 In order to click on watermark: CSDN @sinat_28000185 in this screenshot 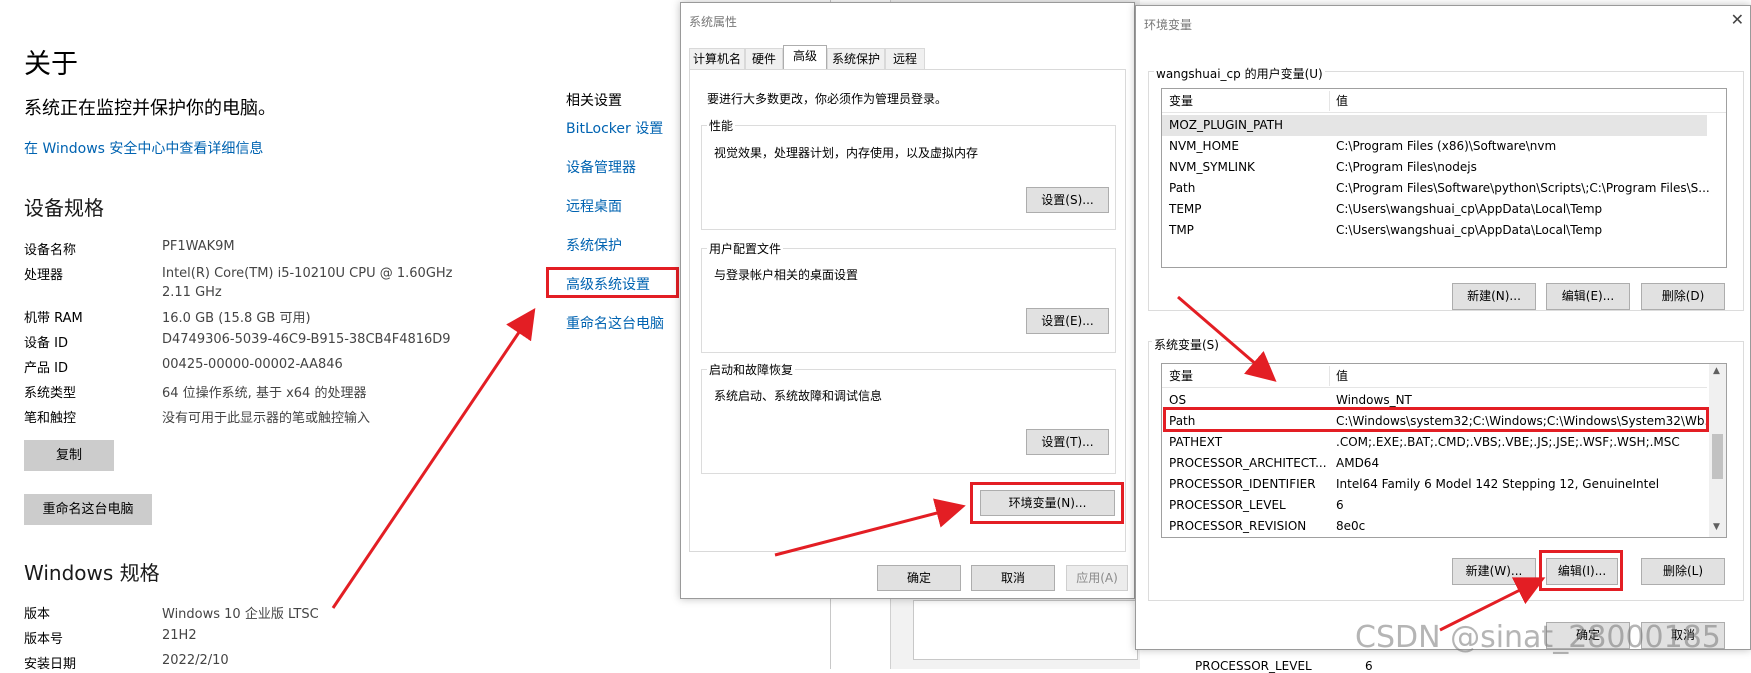, I will do `click(1538, 637)`.